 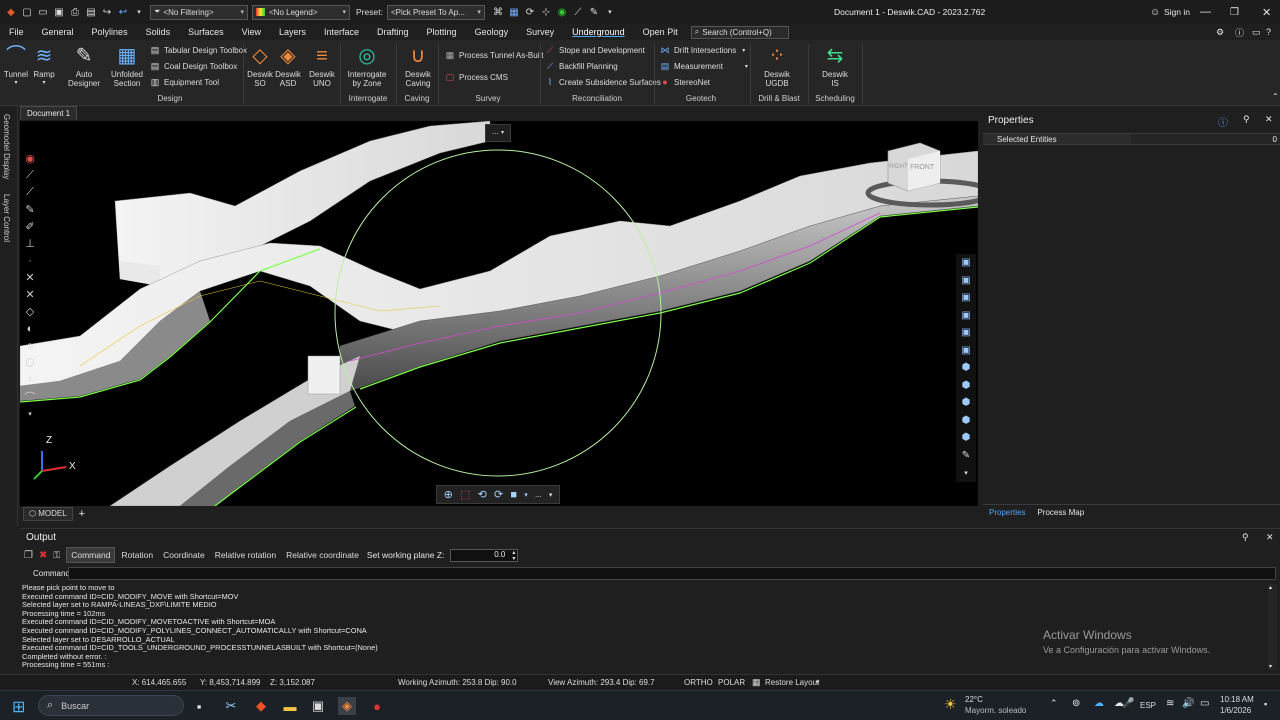 I want to click on tab-rotation: Rotation, so click(x=137, y=555).